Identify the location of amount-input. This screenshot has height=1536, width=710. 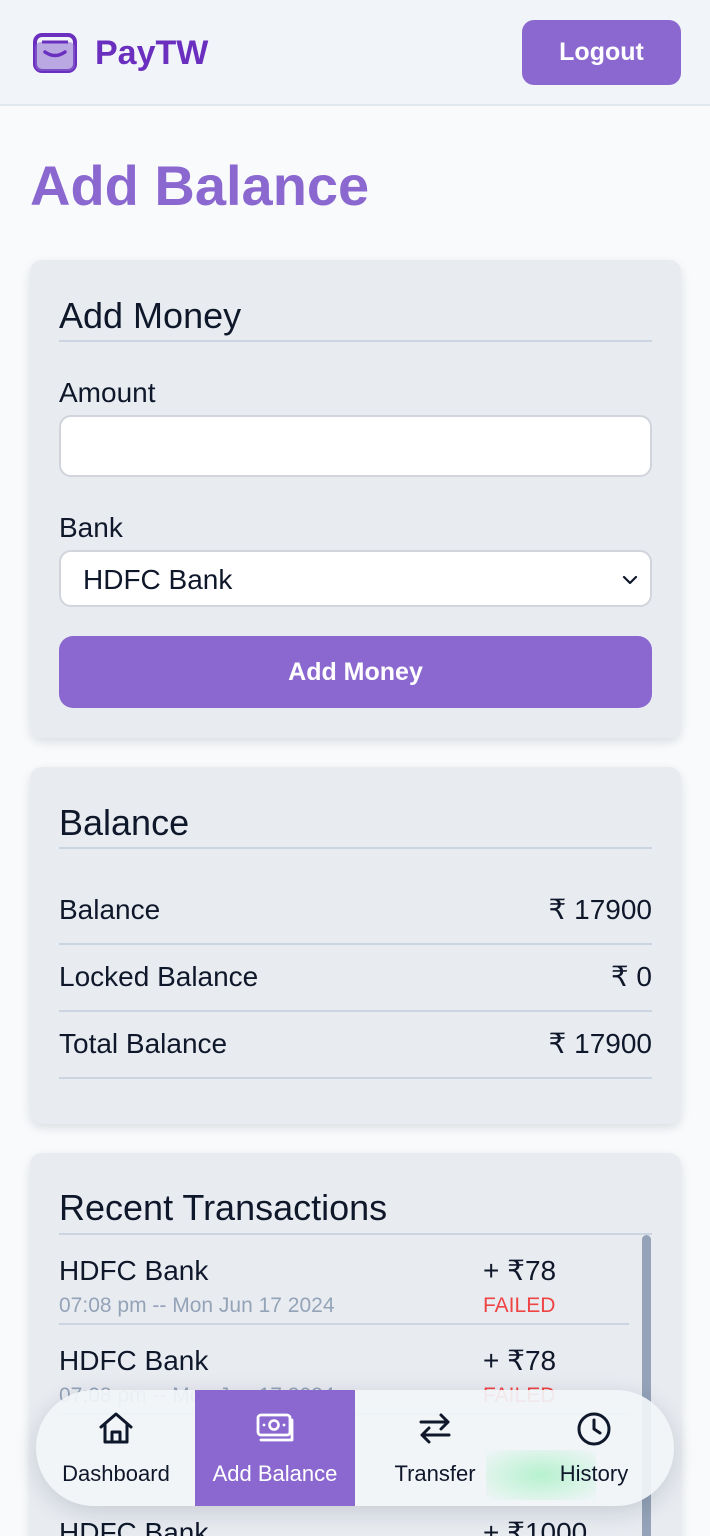
(355, 446).